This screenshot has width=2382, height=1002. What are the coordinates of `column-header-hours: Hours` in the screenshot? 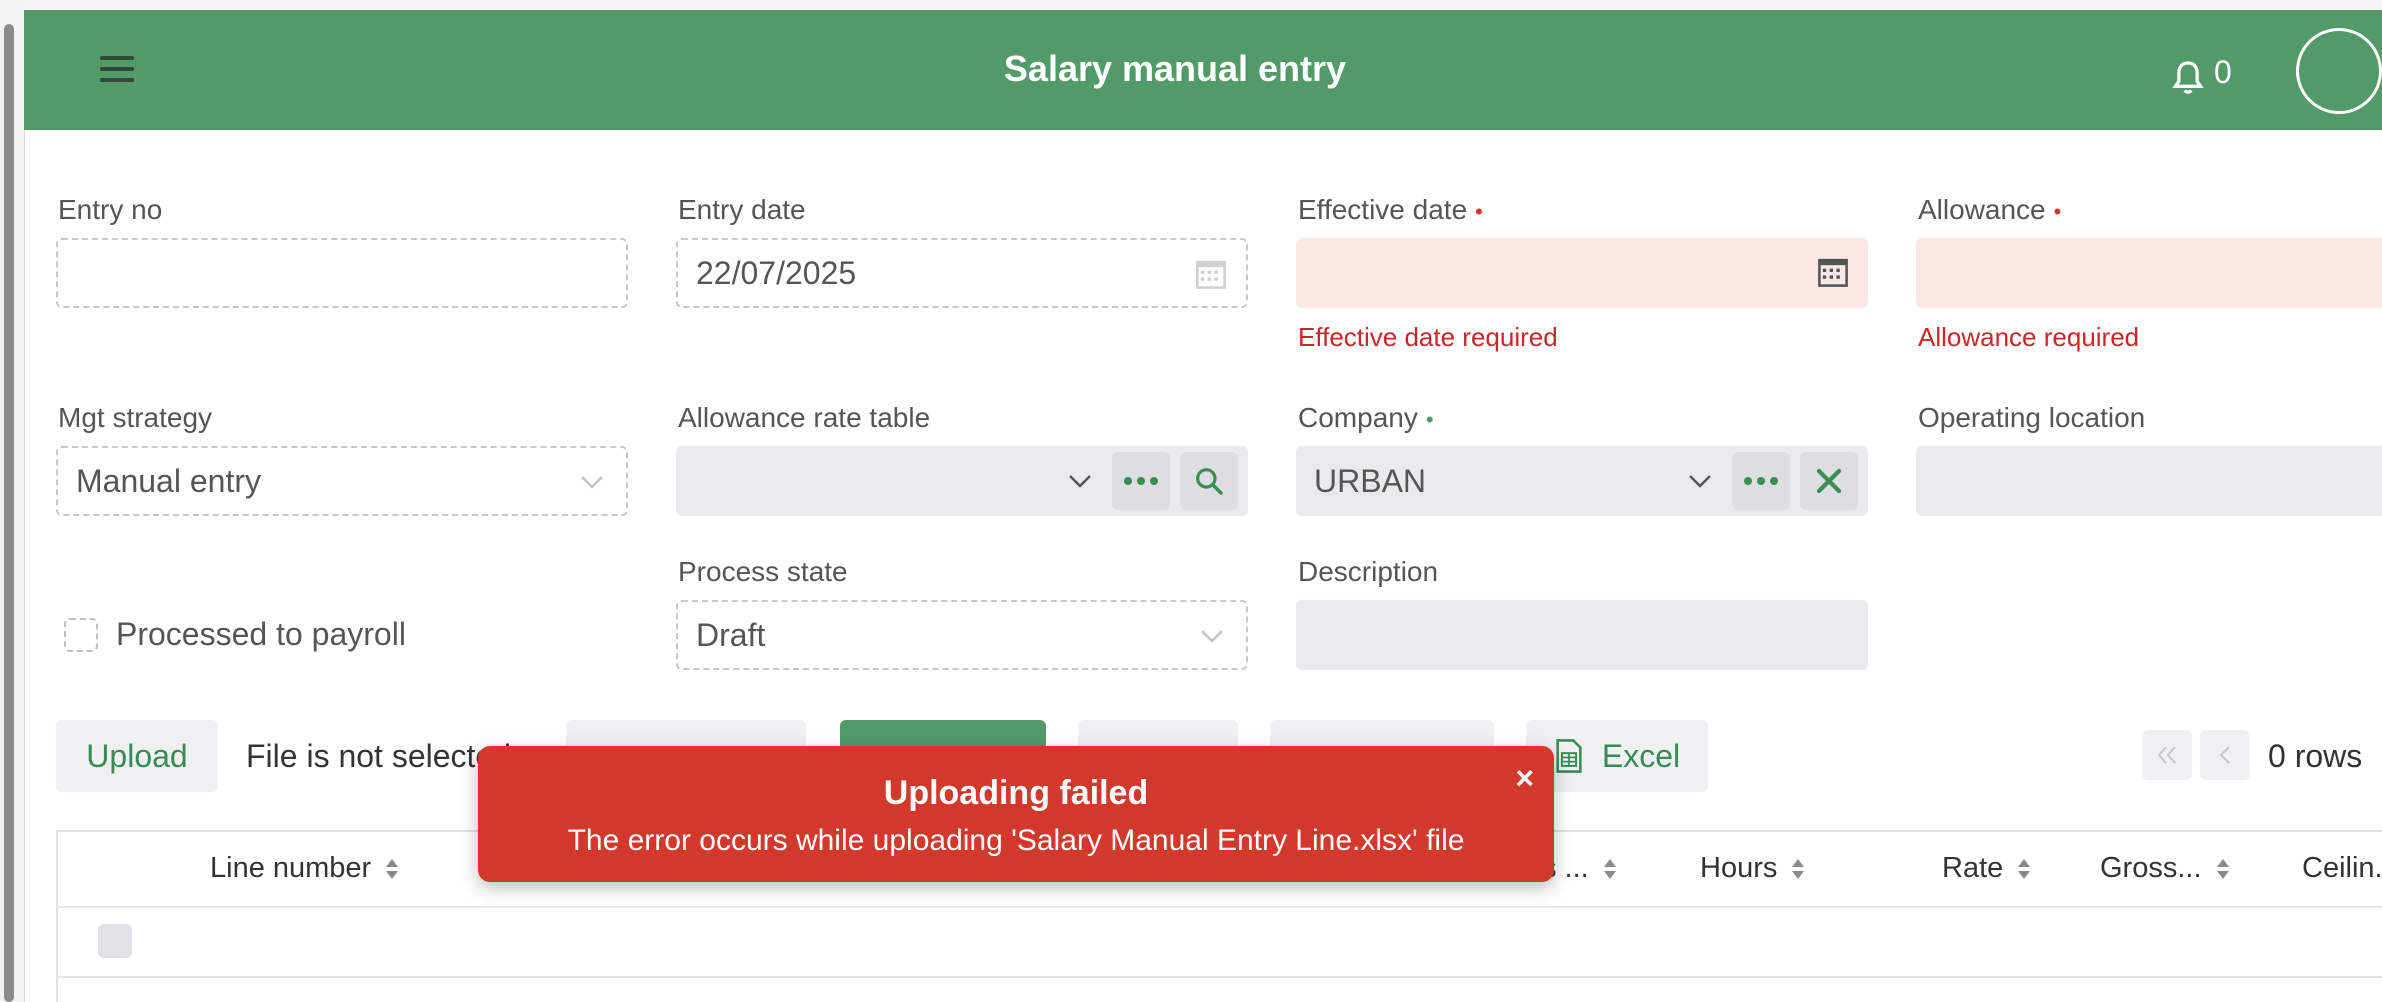 It's located at (1752, 868).